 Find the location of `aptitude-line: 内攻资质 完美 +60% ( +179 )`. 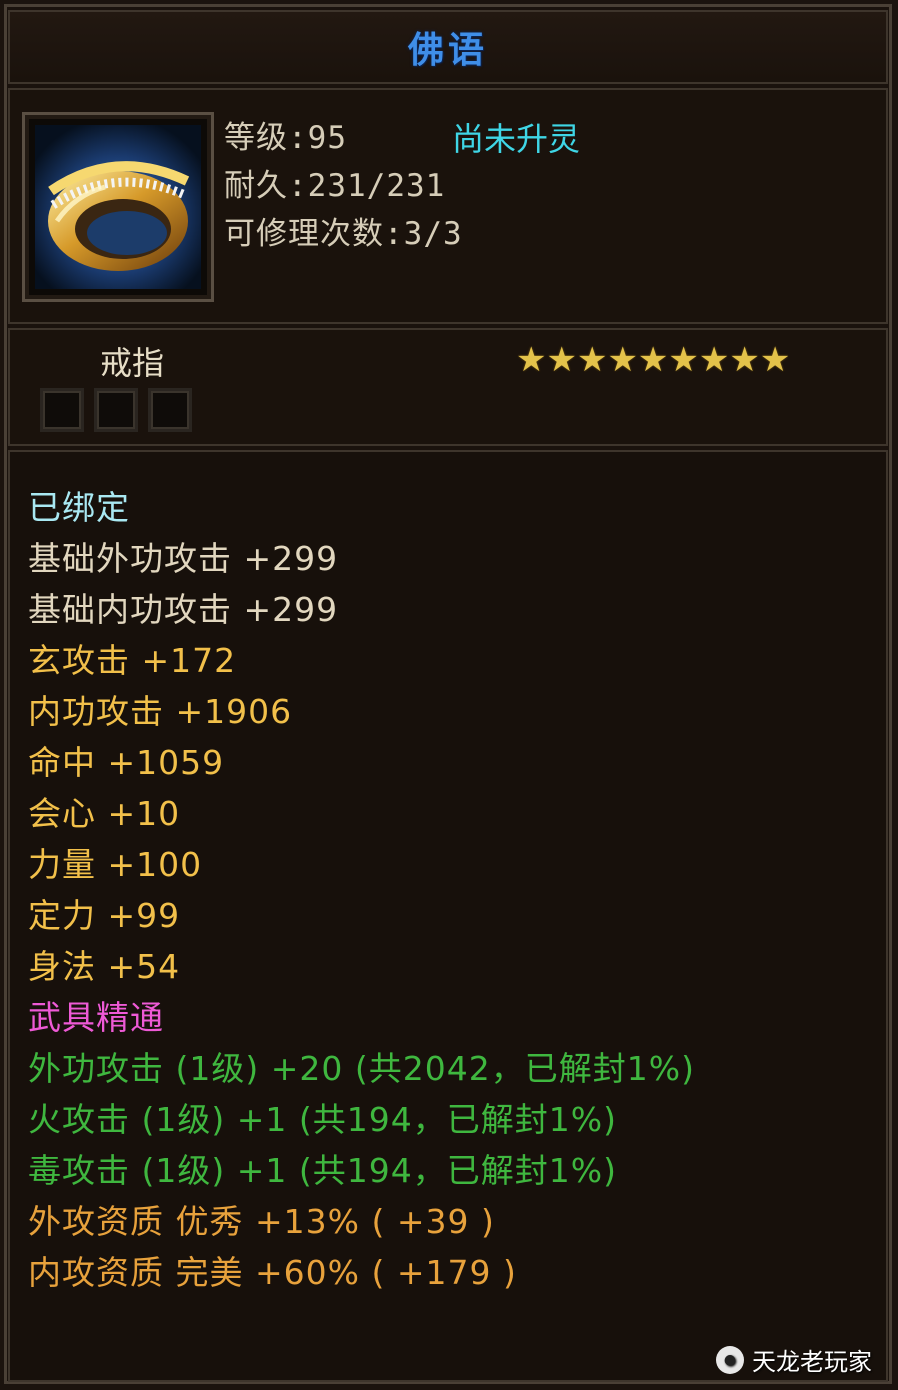

aptitude-line: 内攻资质 完美 +60% ( +179 ) is located at coordinates (272, 1272).